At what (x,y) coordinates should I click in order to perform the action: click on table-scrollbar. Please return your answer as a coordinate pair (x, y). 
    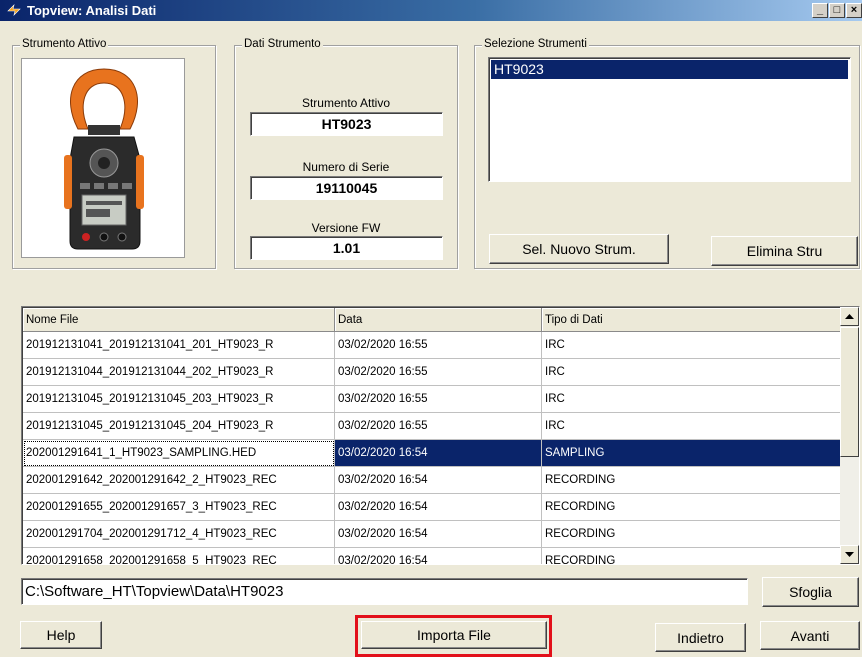
    Looking at the image, I should click on (849, 435).